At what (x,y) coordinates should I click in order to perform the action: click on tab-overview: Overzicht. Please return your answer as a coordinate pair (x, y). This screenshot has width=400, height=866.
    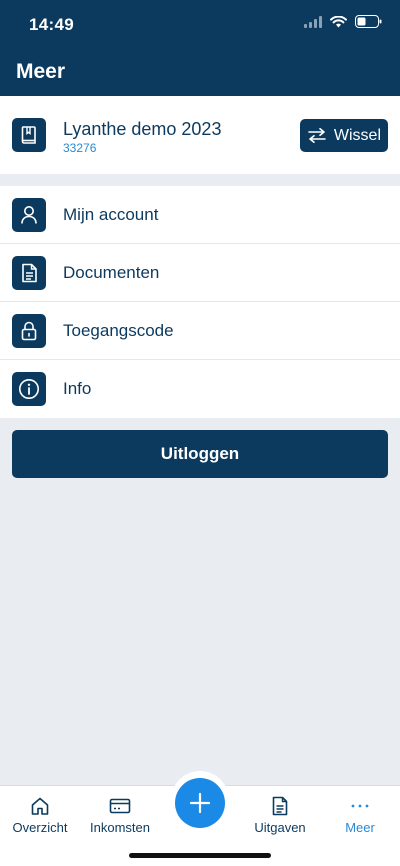
    Looking at the image, I should click on (40, 815).